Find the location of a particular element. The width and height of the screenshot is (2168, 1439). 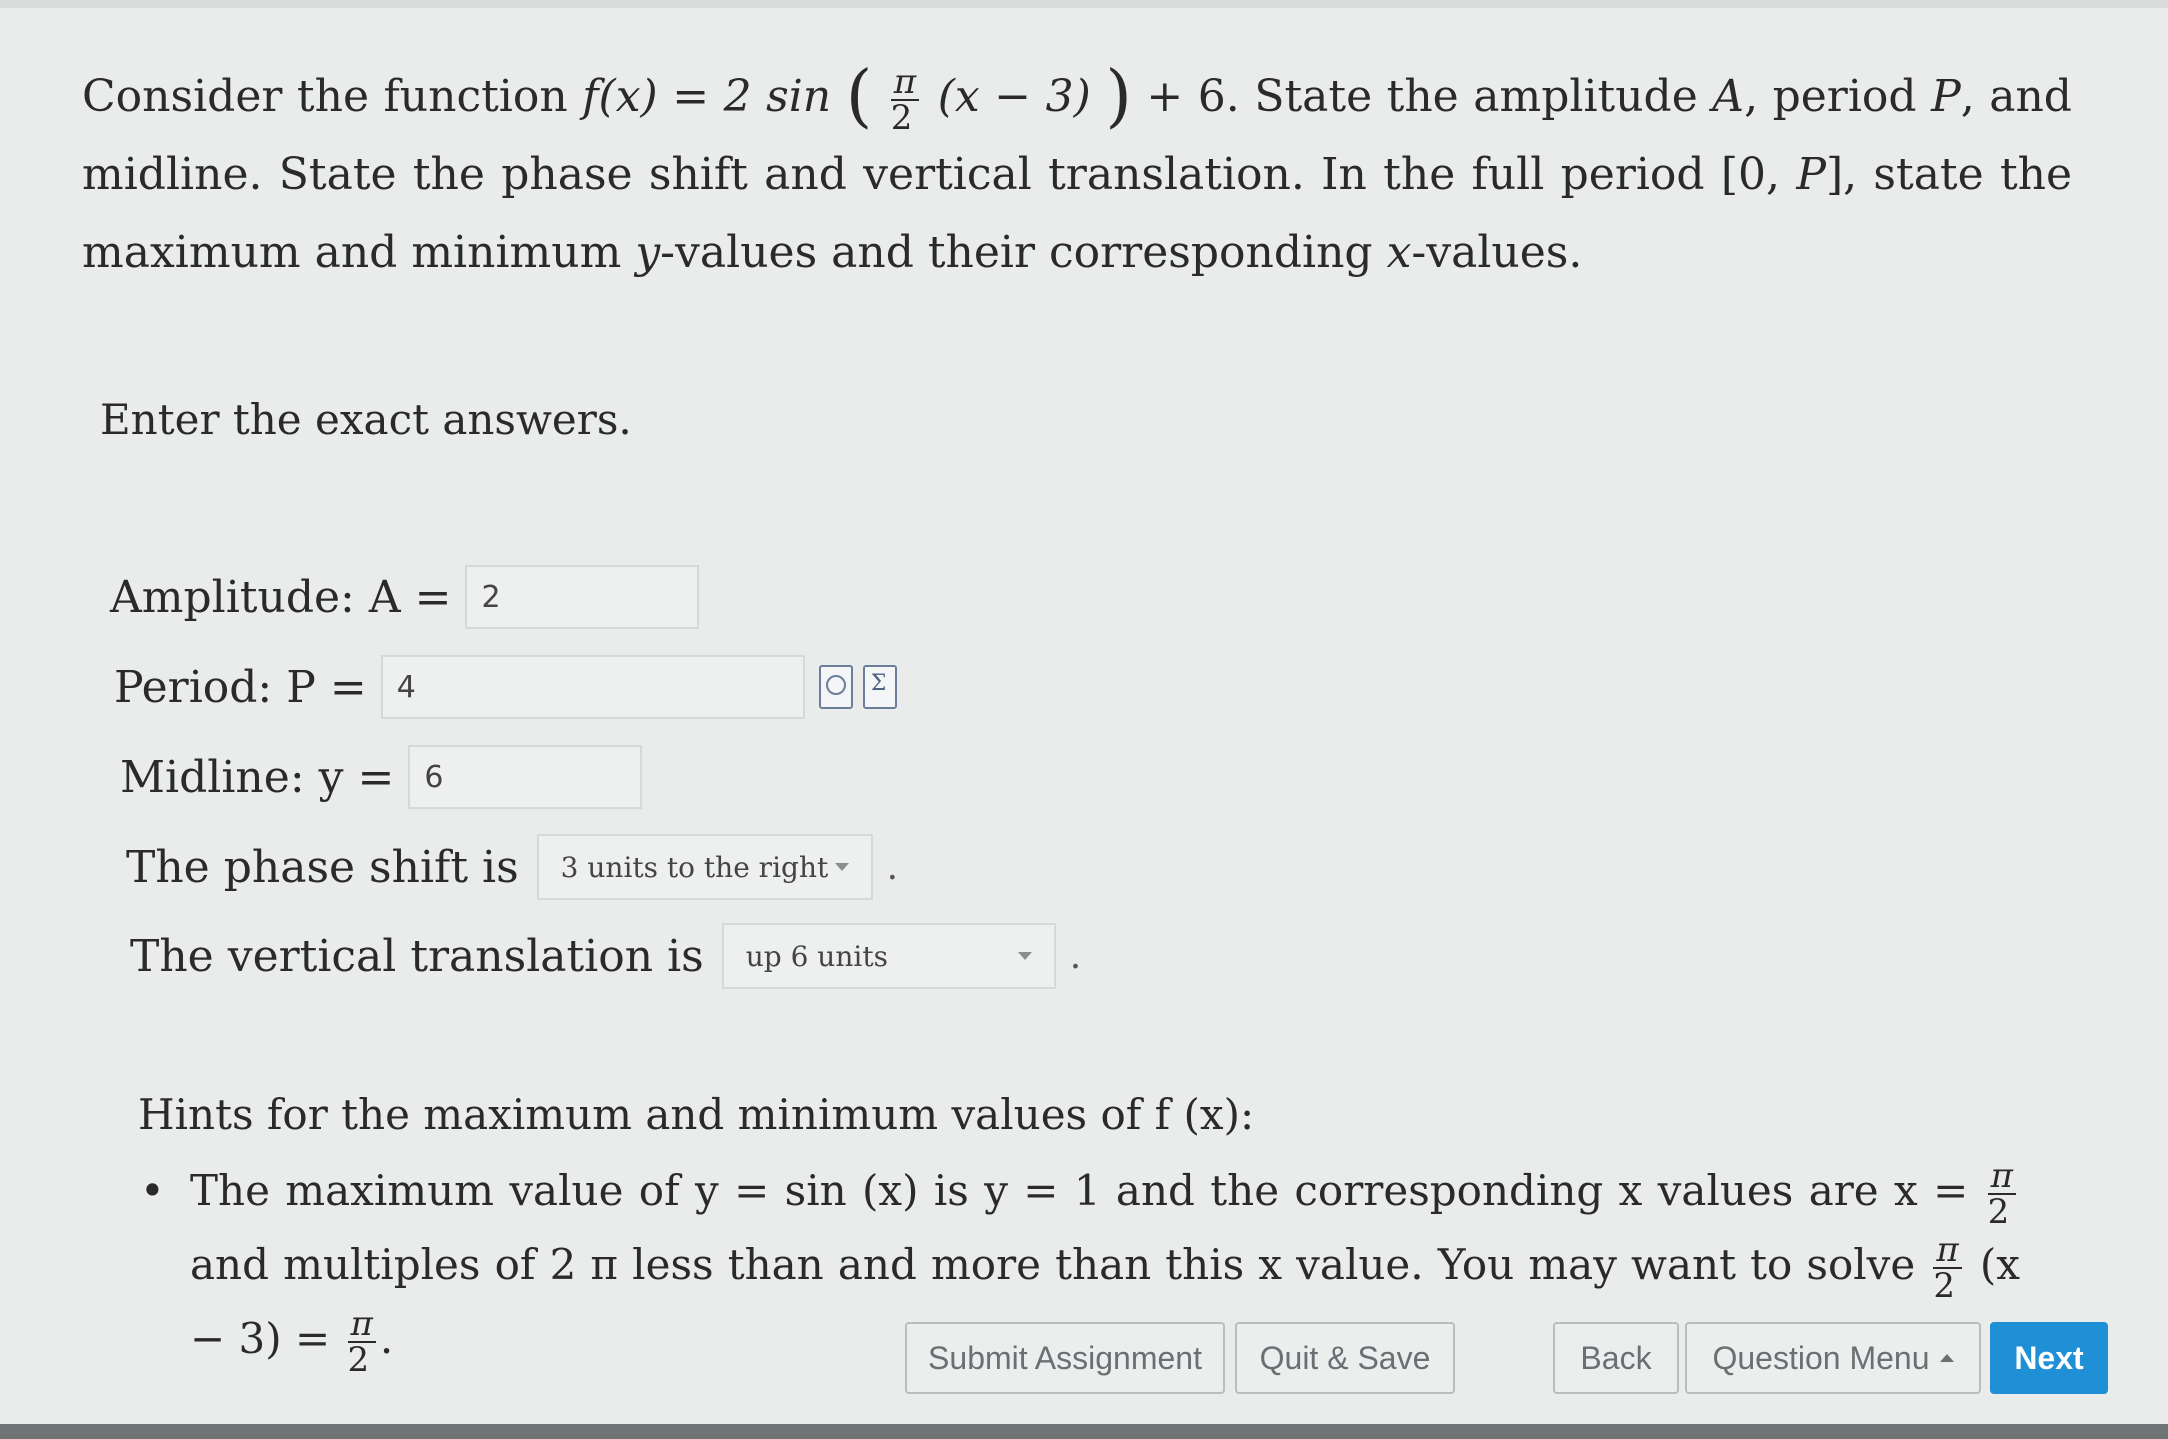

midline-row: Midline: y = 6 is located at coordinates (381, 777).